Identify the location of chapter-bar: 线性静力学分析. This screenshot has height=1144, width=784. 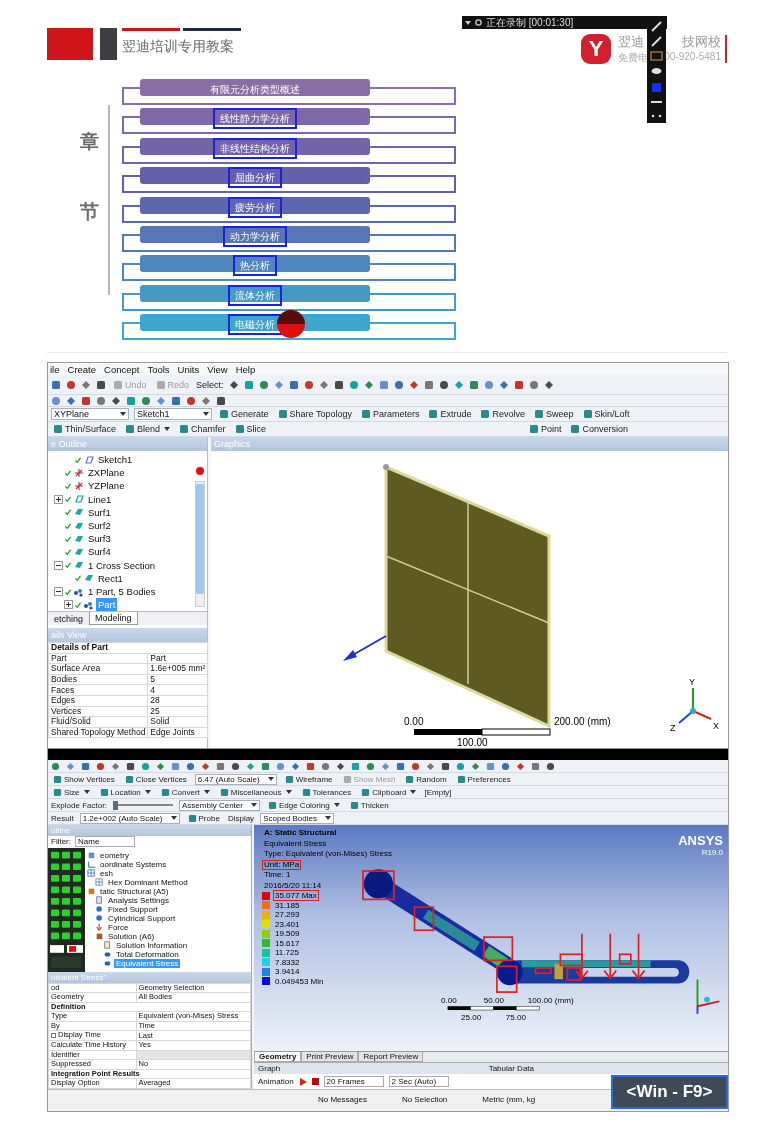
(255, 117).